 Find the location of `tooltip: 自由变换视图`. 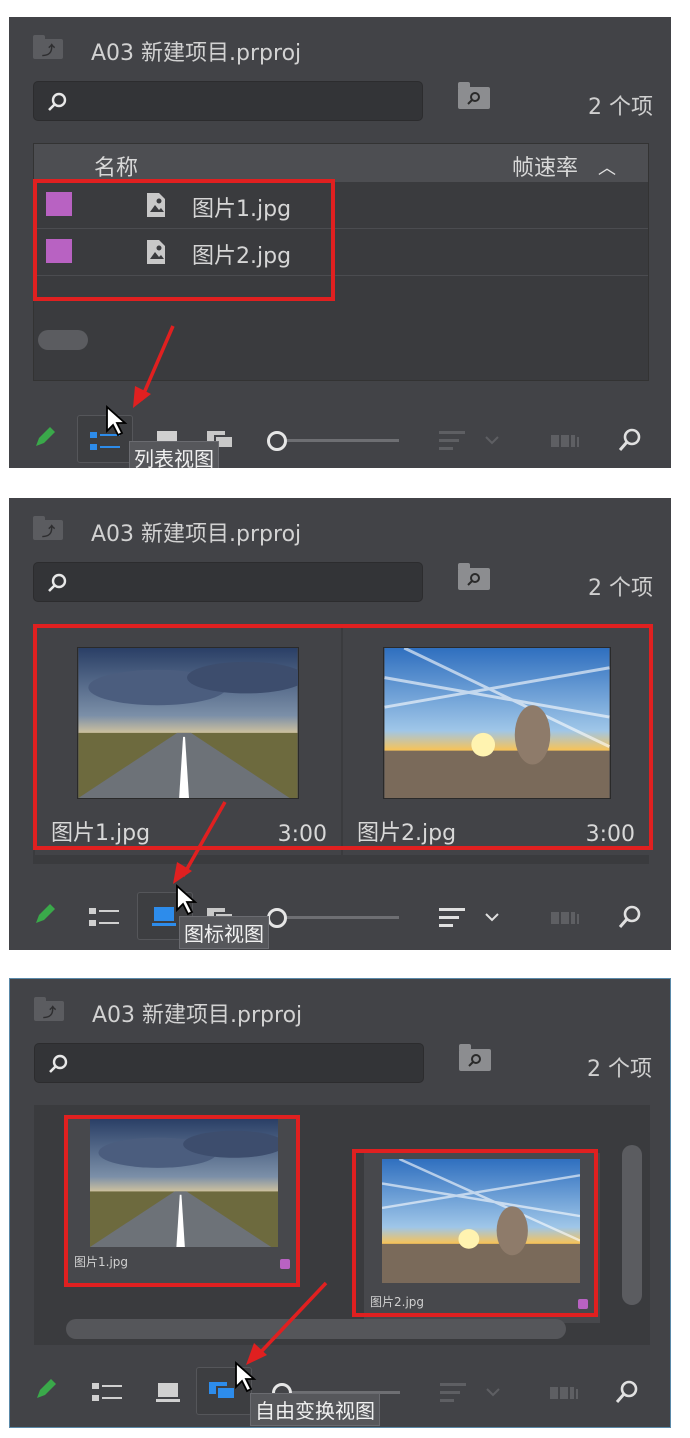

tooltip: 自由变换视图 is located at coordinates (315, 1409).